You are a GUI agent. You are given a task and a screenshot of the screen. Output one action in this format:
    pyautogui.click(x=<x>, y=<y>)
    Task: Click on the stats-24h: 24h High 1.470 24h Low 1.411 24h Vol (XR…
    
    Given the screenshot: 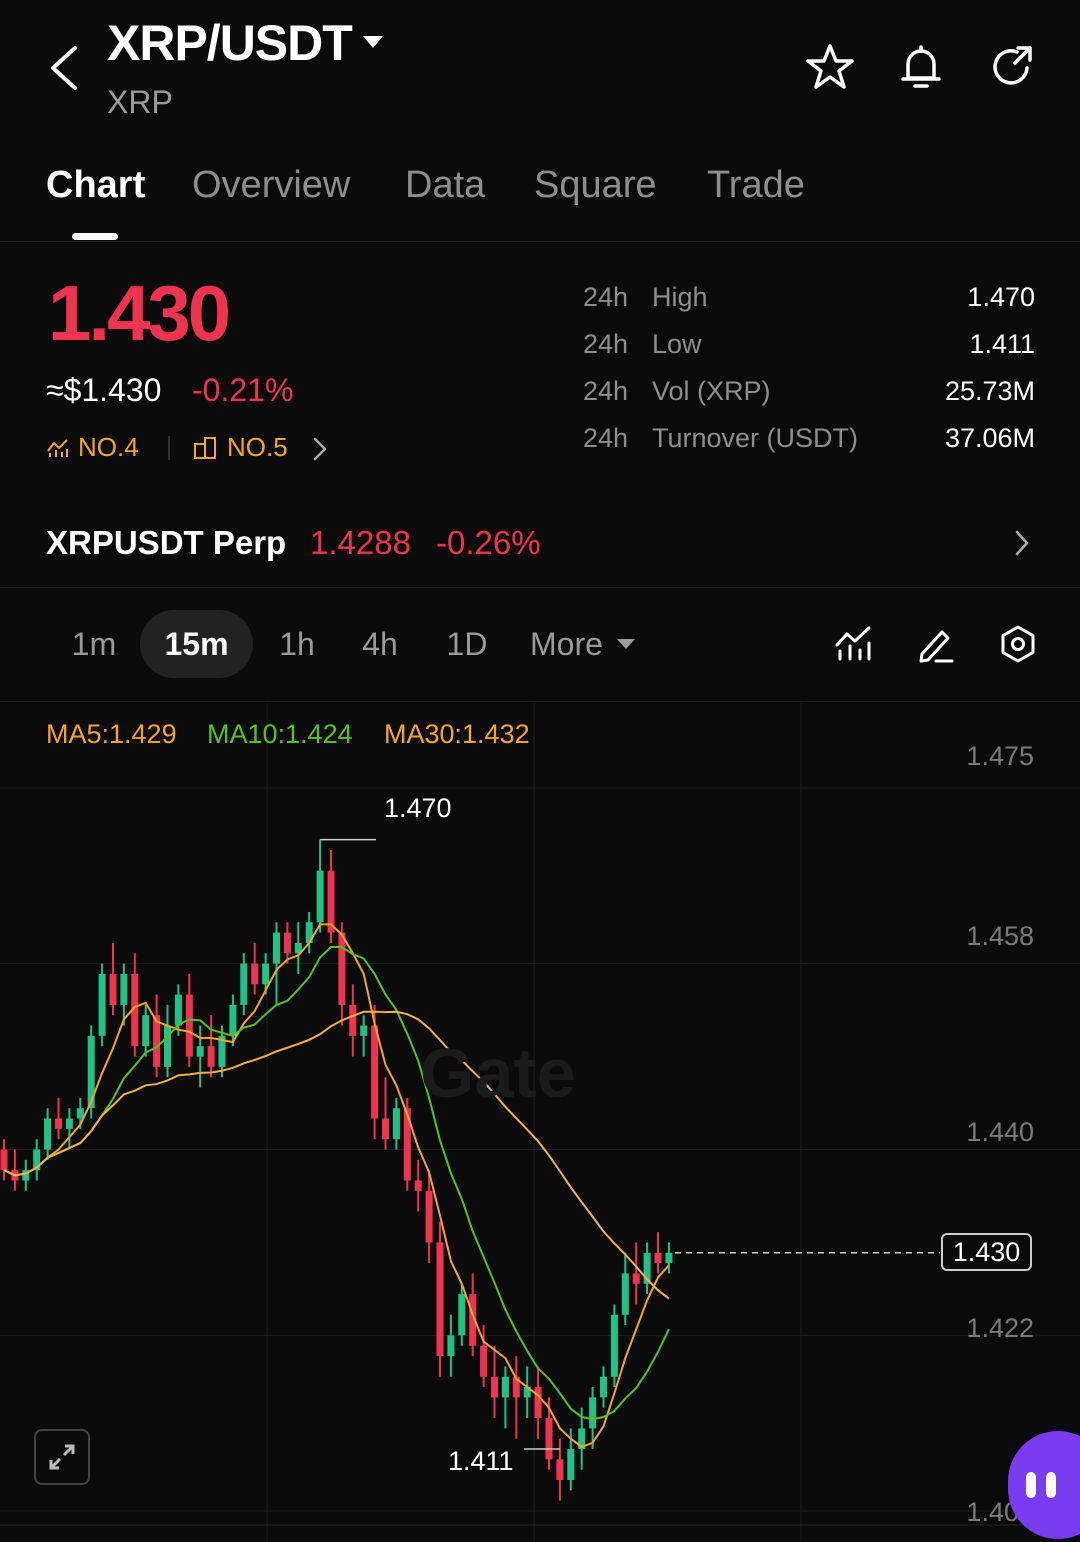 What is the action you would take?
    pyautogui.click(x=809, y=376)
    